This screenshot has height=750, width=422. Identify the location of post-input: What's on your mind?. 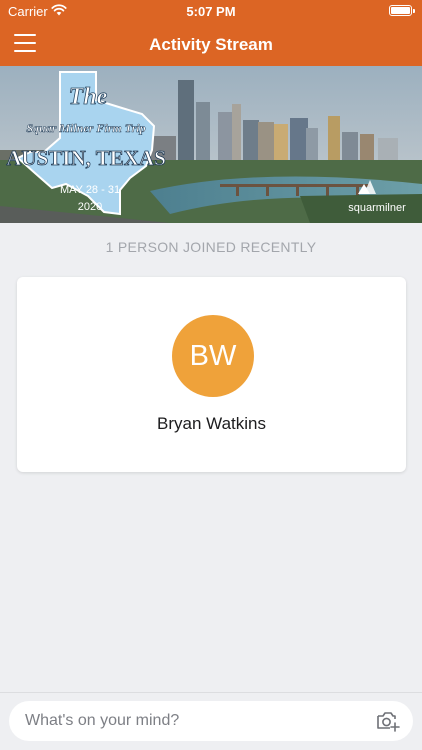
(211, 721).